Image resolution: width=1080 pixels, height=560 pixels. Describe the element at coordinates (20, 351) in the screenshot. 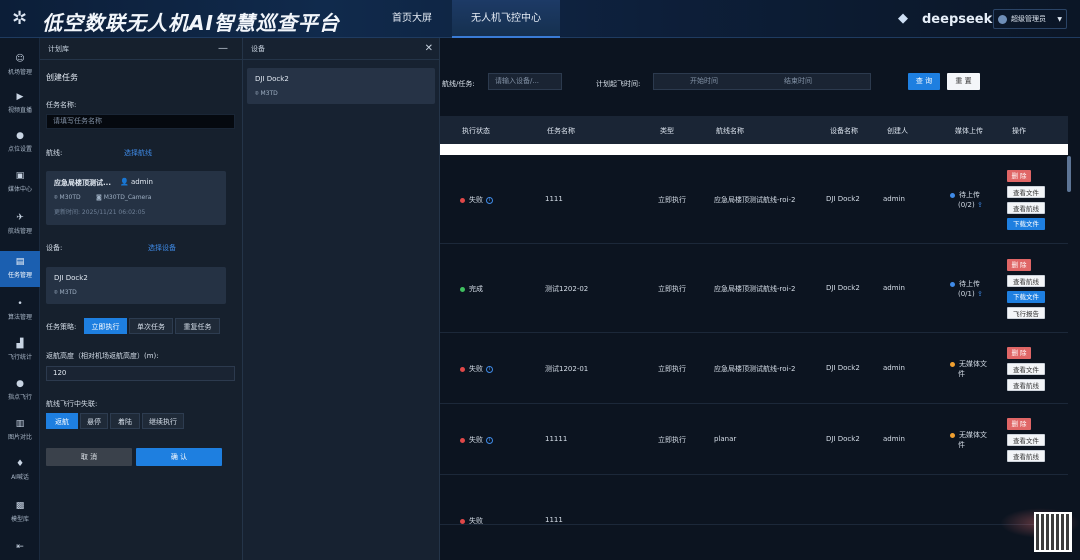

I see `sidebar-item-8: ▟ 飞行统计` at that location.